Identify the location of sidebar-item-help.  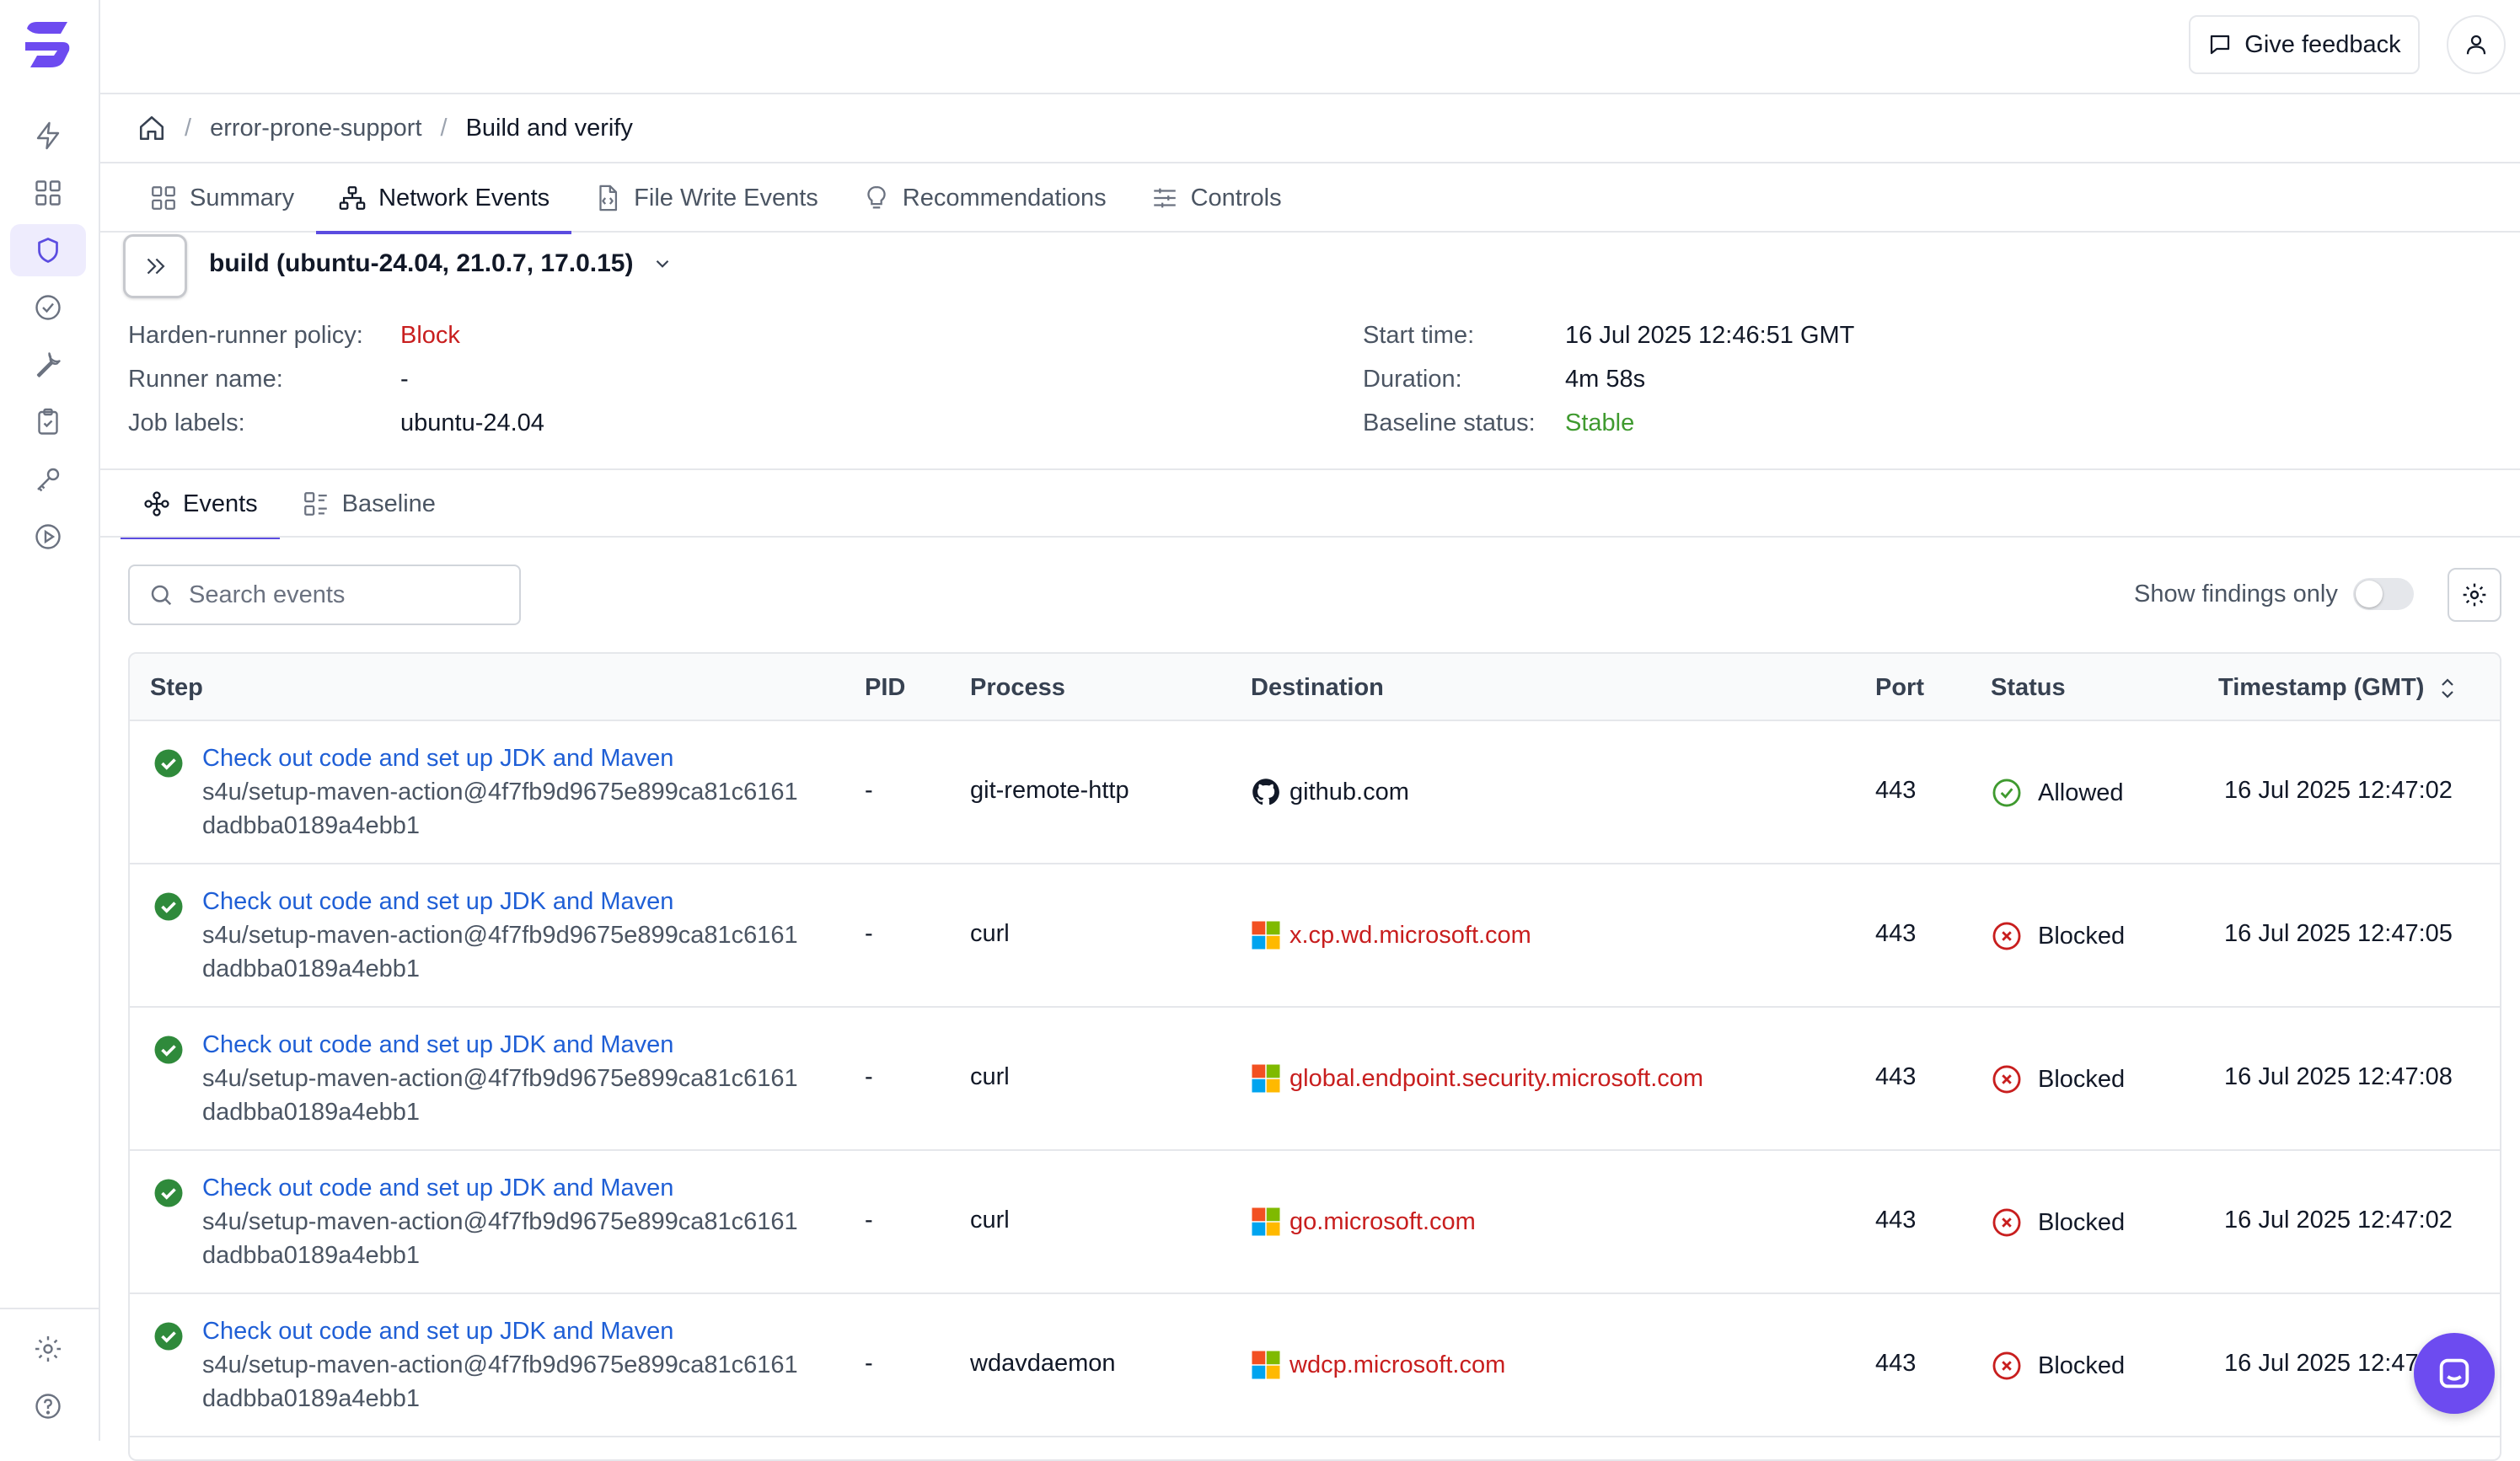
(48, 1406).